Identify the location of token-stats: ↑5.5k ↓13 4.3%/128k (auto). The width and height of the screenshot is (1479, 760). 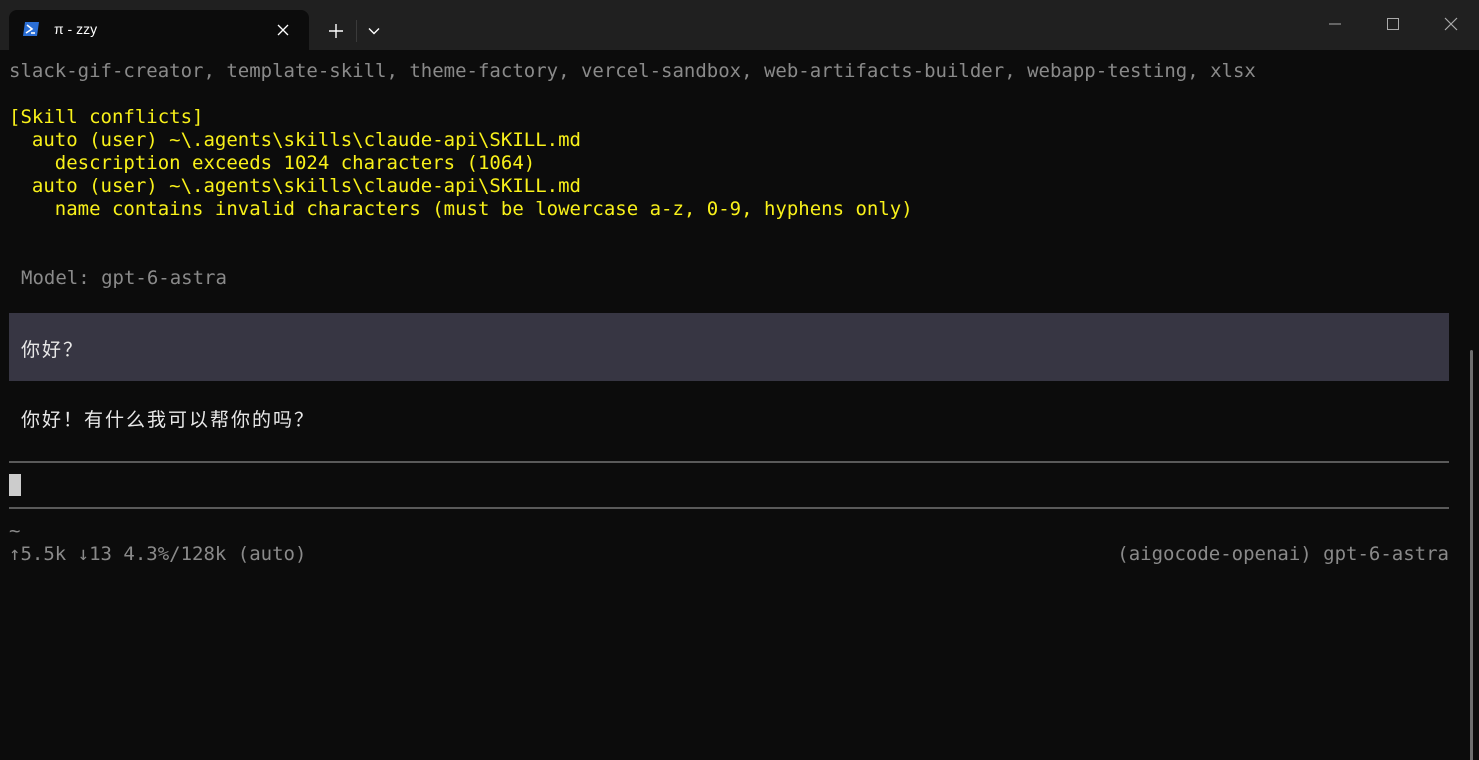
(158, 554).